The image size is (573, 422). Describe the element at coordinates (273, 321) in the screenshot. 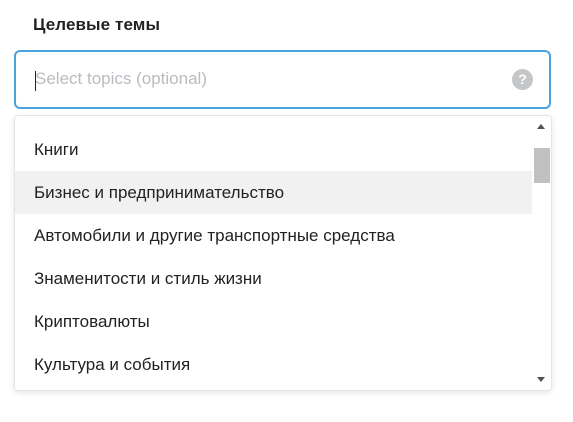

I see `topic-option-crypto: Криптовалюты` at that location.